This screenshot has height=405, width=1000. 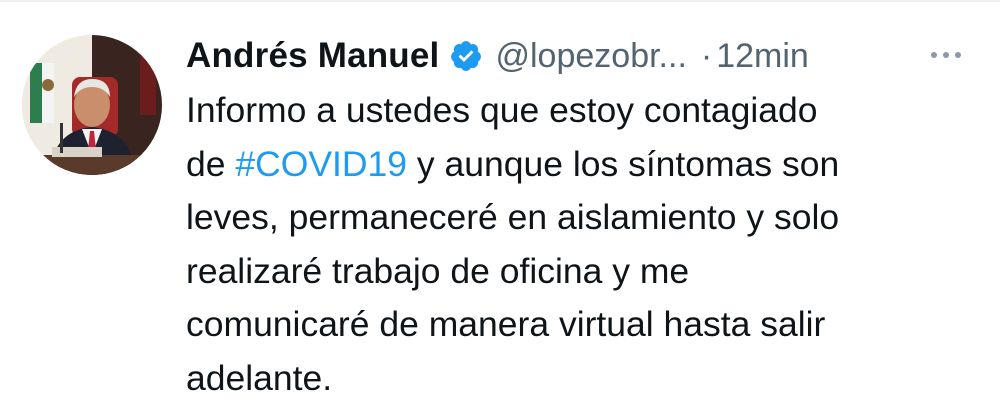 I want to click on avatar, so click(x=92, y=105).